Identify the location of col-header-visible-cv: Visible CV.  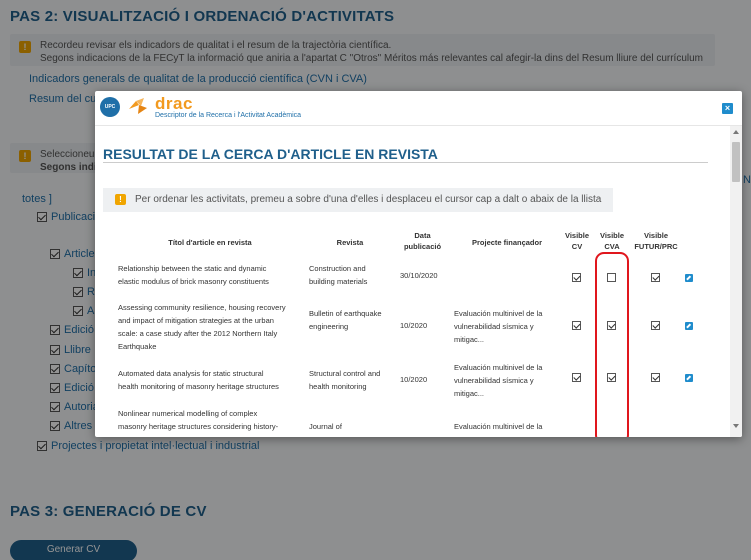
(577, 241).